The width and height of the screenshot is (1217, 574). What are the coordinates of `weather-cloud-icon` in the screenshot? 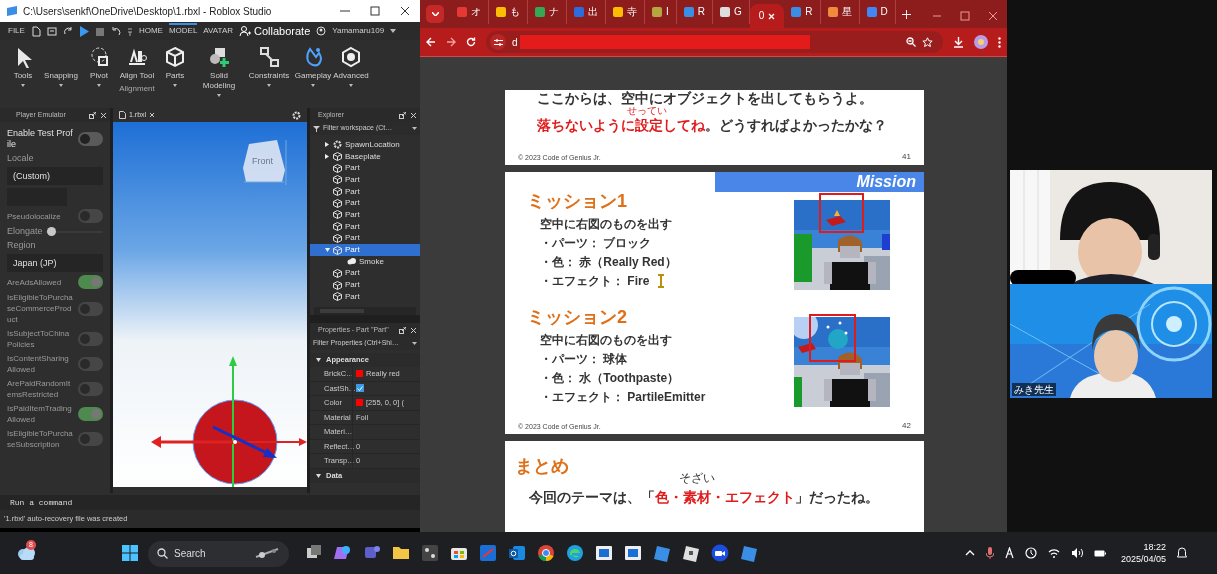 It's located at (26, 553).